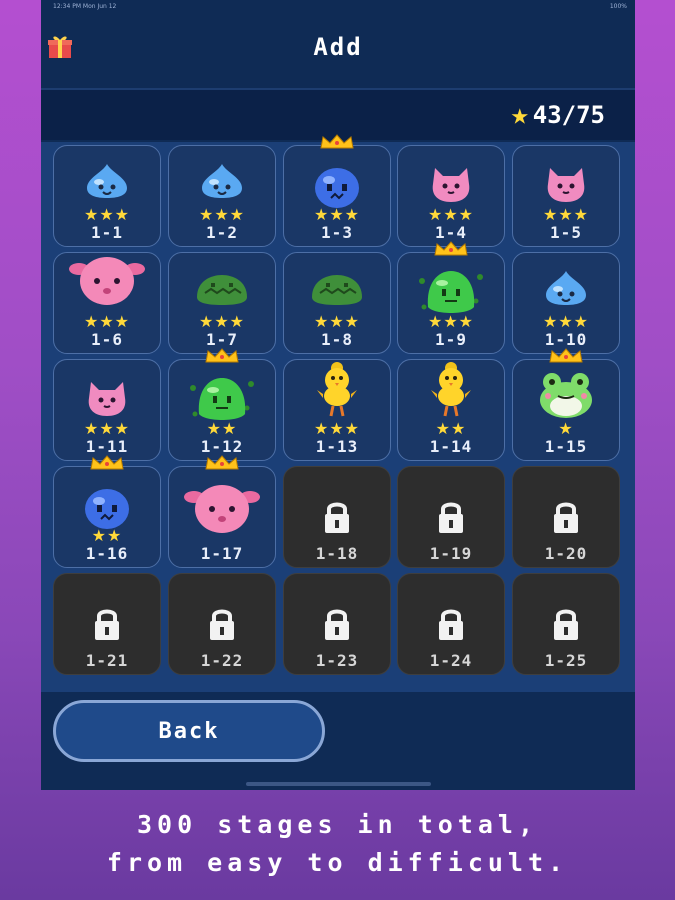 Image resolution: width=675 pixels, height=900 pixels. What do you see at coordinates (107, 339) in the screenshot?
I see `stage-label: 1-6` at bounding box center [107, 339].